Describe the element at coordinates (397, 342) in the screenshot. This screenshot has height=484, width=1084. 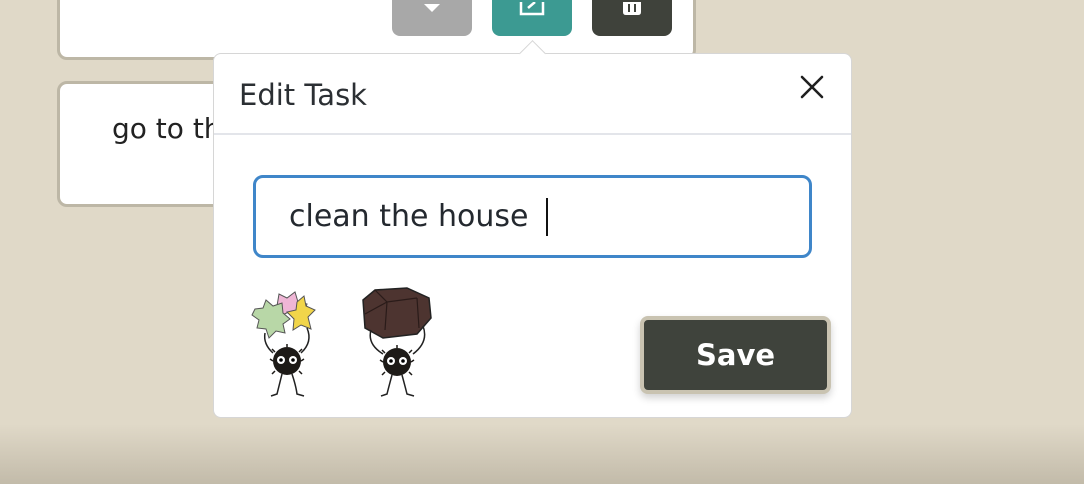
I see `soot-sprite-rock-icon` at that location.